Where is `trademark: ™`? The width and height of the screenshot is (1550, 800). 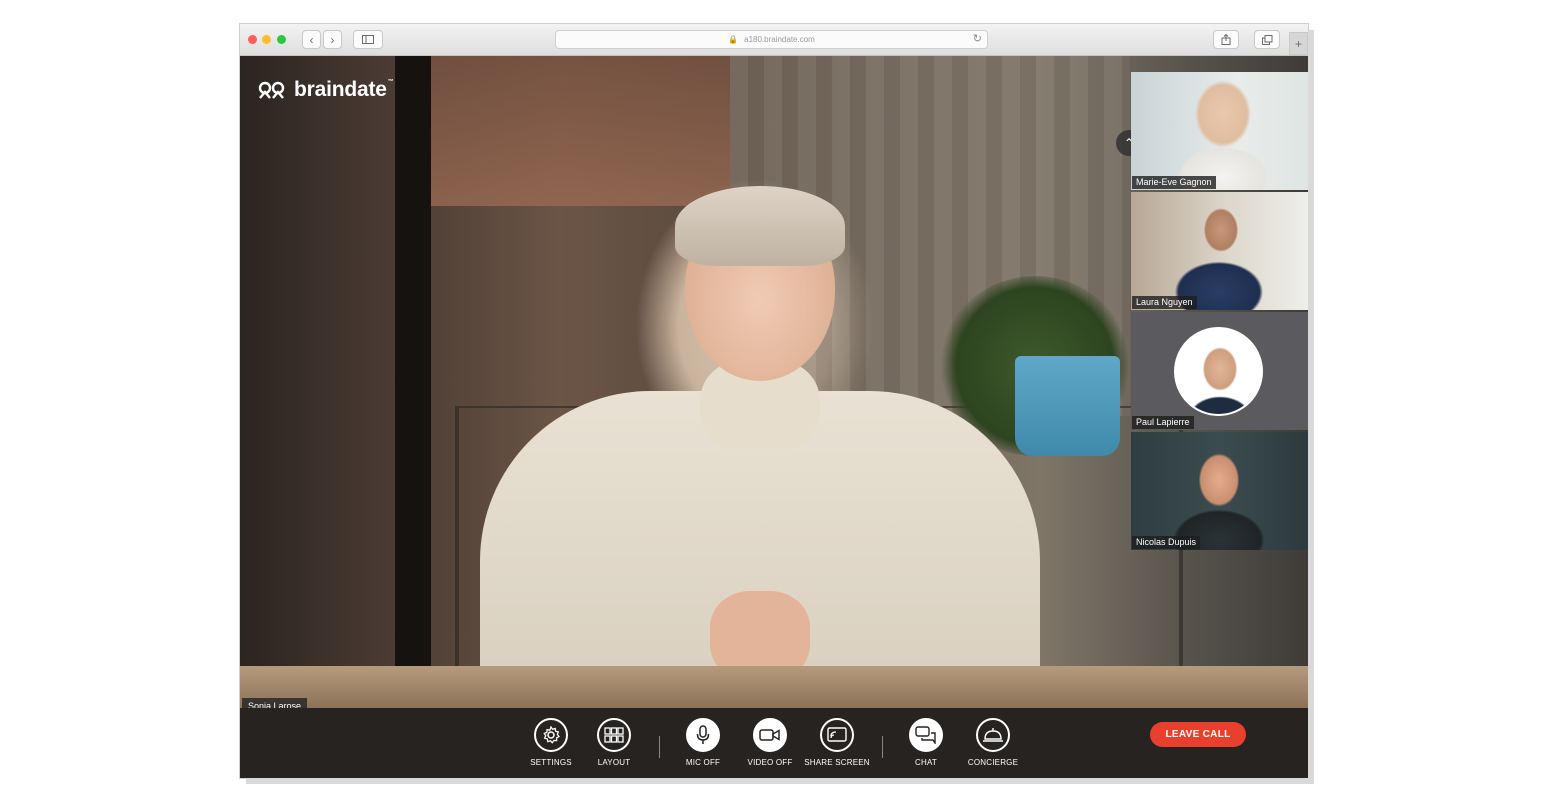 trademark: ™ is located at coordinates (390, 82).